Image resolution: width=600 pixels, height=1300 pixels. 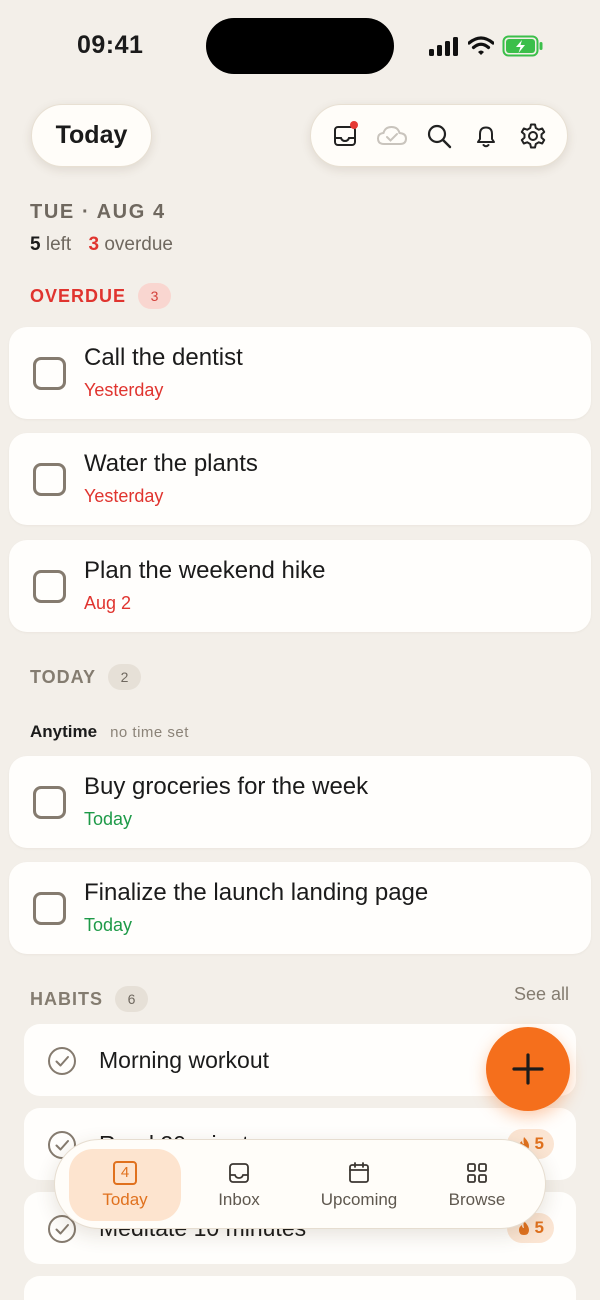 I want to click on task-title: Water the plants, so click(x=171, y=463).